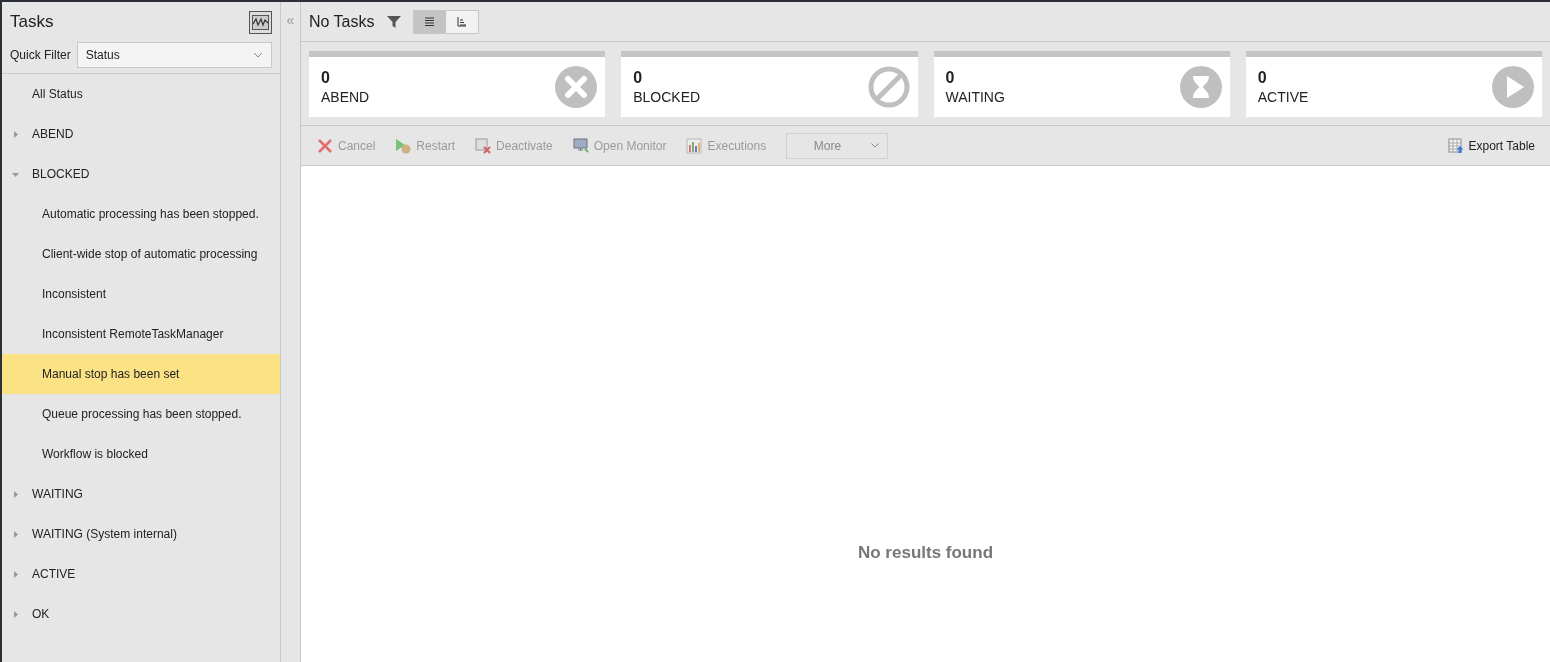 The width and height of the screenshot is (1550, 662). Describe the element at coordinates (141, 614) in the screenshot. I see `tree-item: OK` at that location.